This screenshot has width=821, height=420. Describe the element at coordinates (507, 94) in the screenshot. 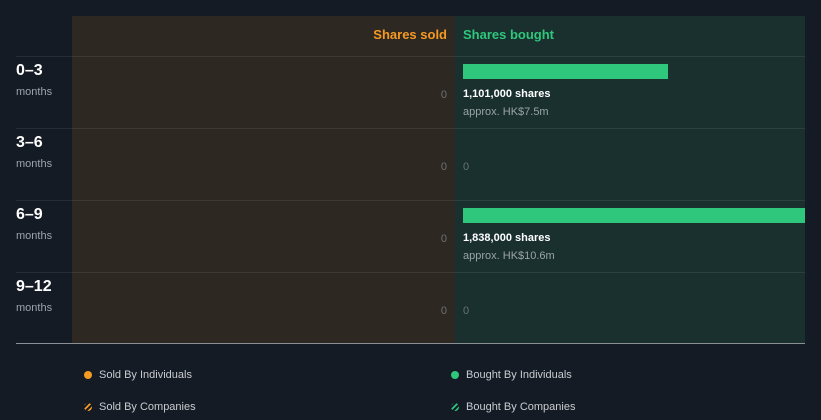

I see `bought-shares-label: 1,101,000 shares` at that location.